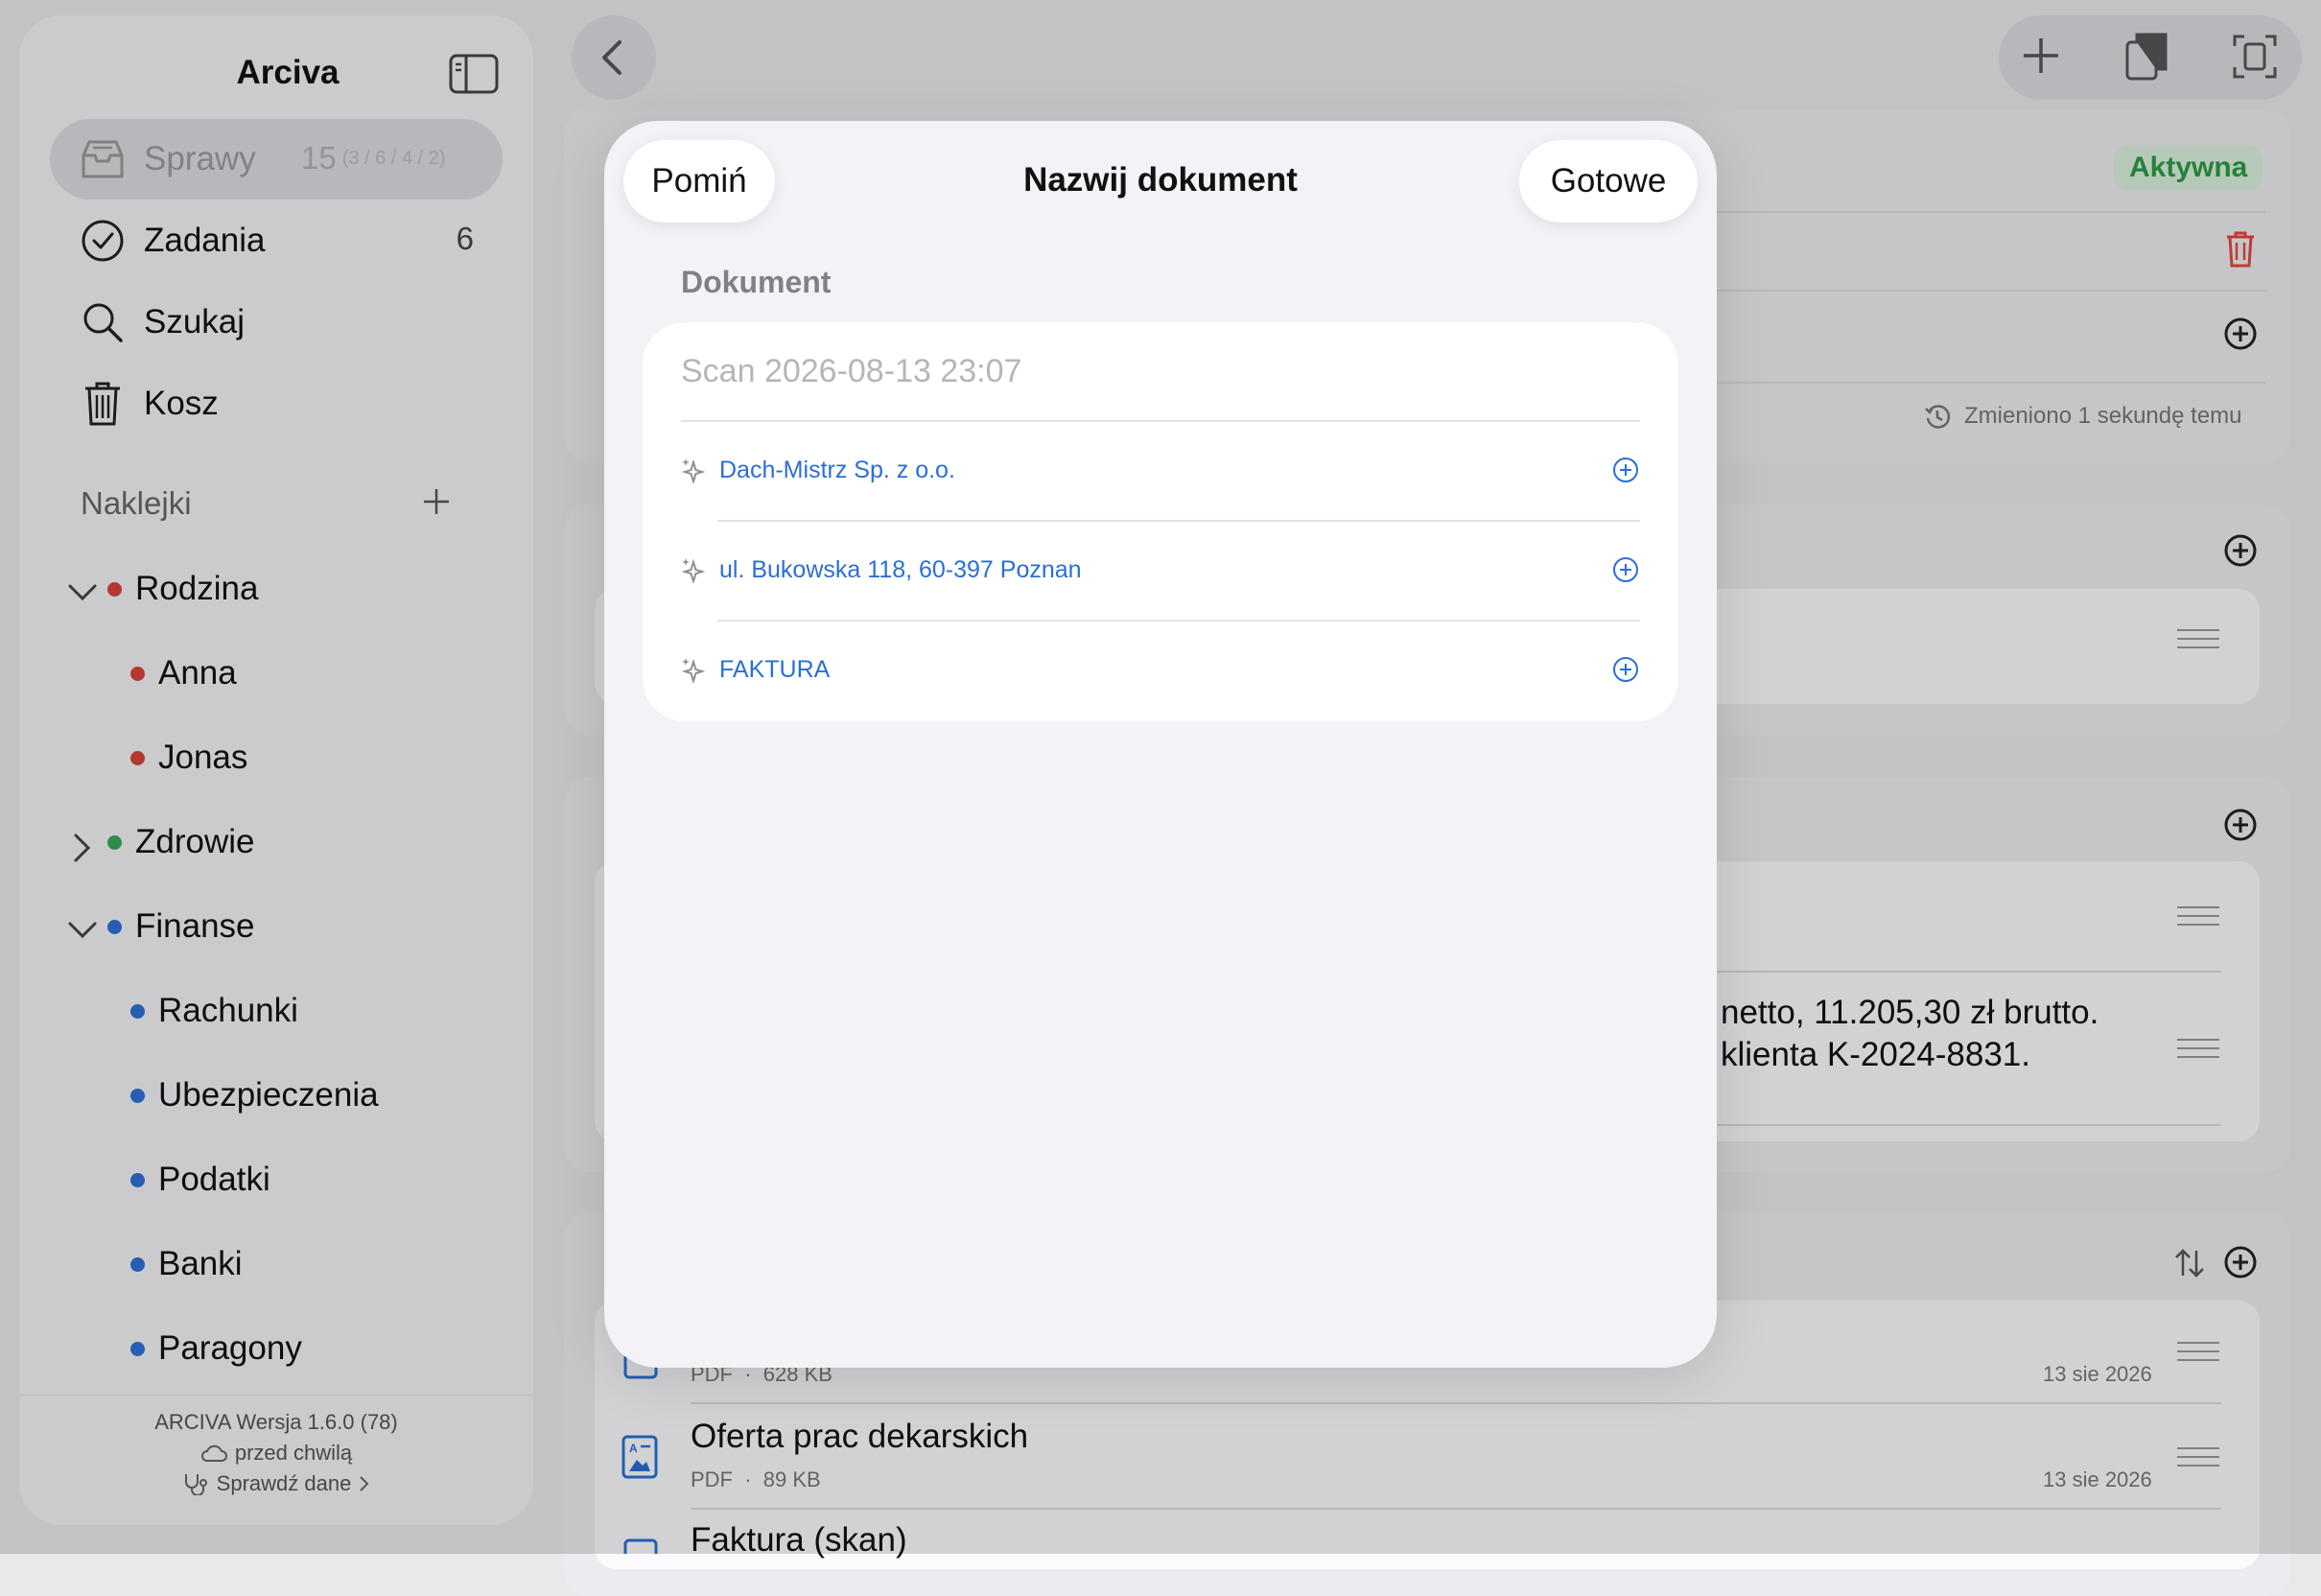 The height and width of the screenshot is (1596, 2321). What do you see at coordinates (1161, 371) in the screenshot?
I see `document-name-input: Scan 2026-08-13 23:07` at bounding box center [1161, 371].